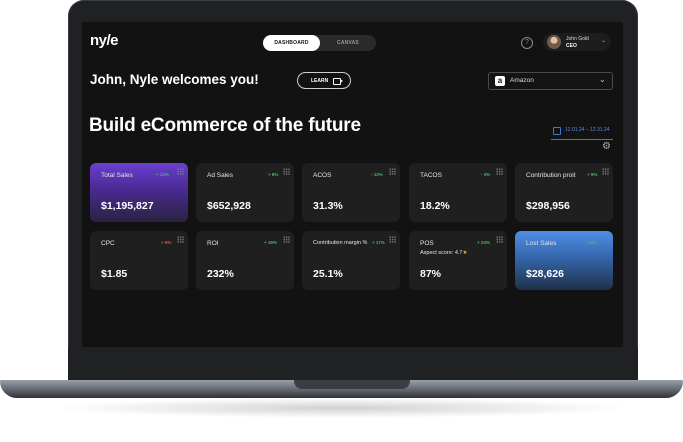  Describe the element at coordinates (592, 174) in the screenshot. I see `card-change: + 9%` at that location.